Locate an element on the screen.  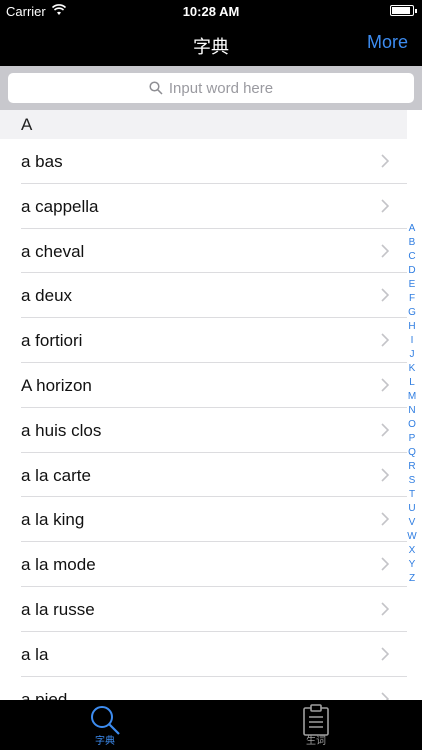
list-item: a la king is located at coordinates (203, 520).